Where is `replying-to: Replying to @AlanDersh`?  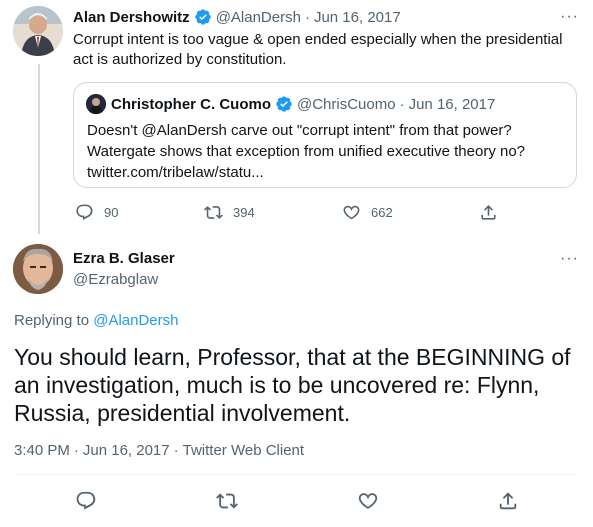
replying-to: Replying to @AlanDersh is located at coordinates (96, 321).